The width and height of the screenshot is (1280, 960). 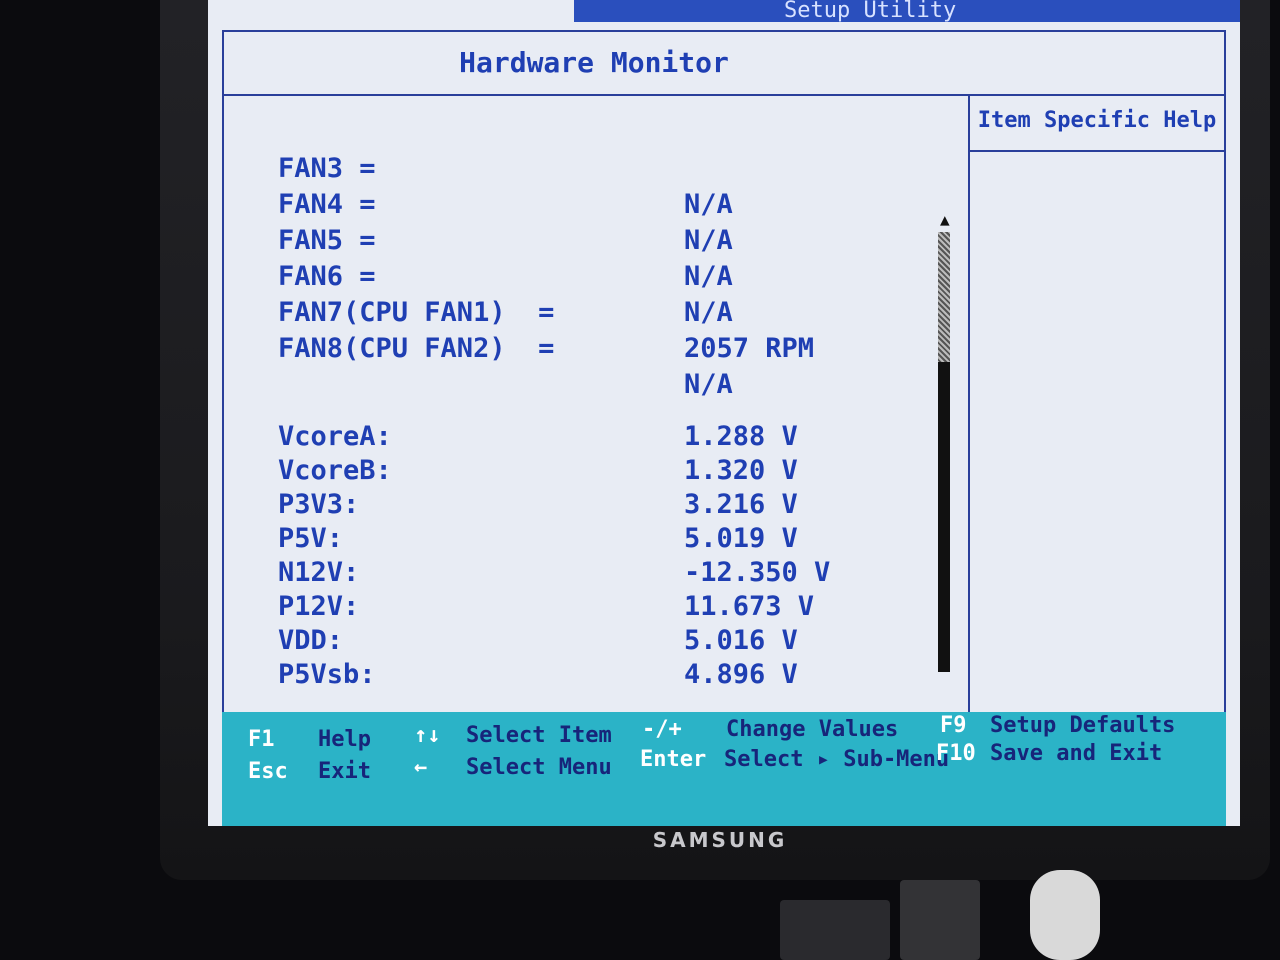 What do you see at coordinates (261, 740) in the screenshot?
I see `f1-key: F1` at bounding box center [261, 740].